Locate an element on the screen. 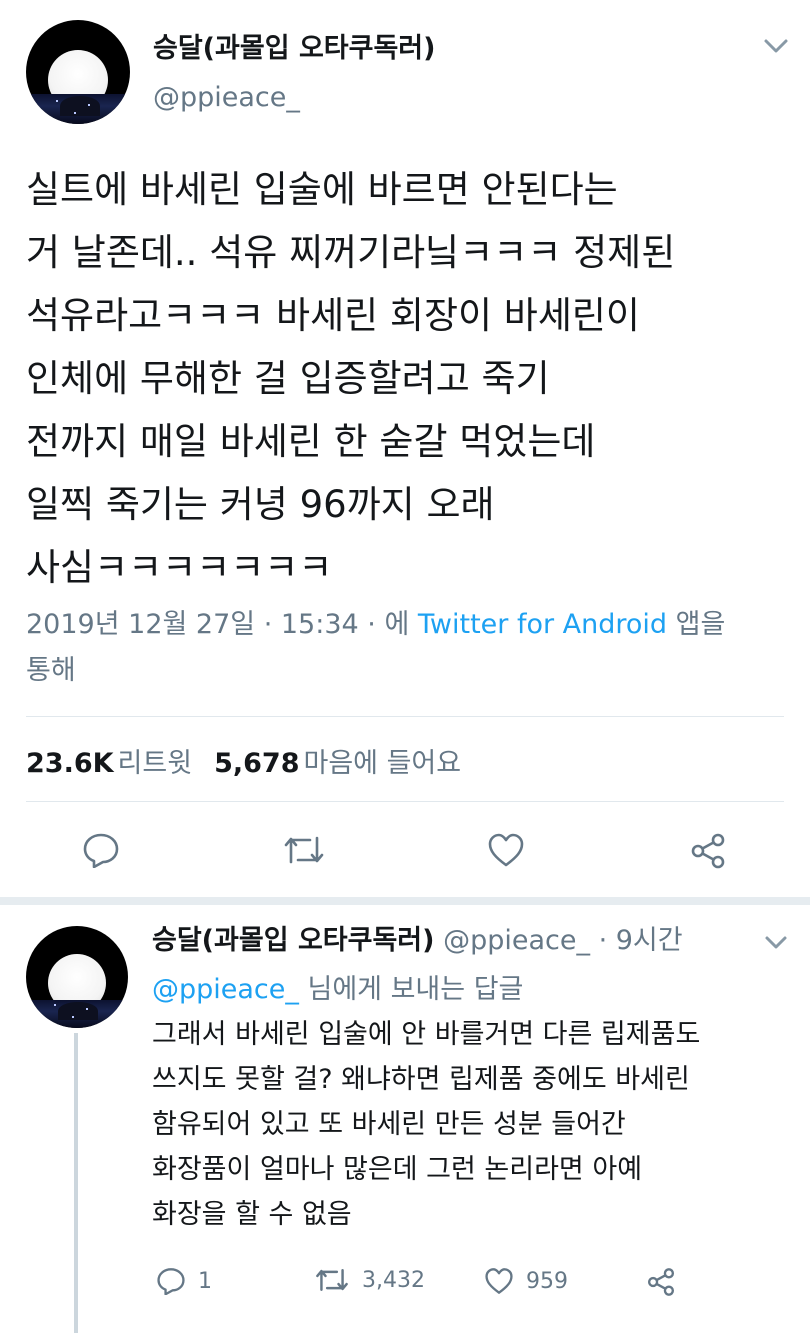 Image resolution: width=810 pixels, height=1333 pixels. like-label: 마음에 들어요 is located at coordinates (382, 763).